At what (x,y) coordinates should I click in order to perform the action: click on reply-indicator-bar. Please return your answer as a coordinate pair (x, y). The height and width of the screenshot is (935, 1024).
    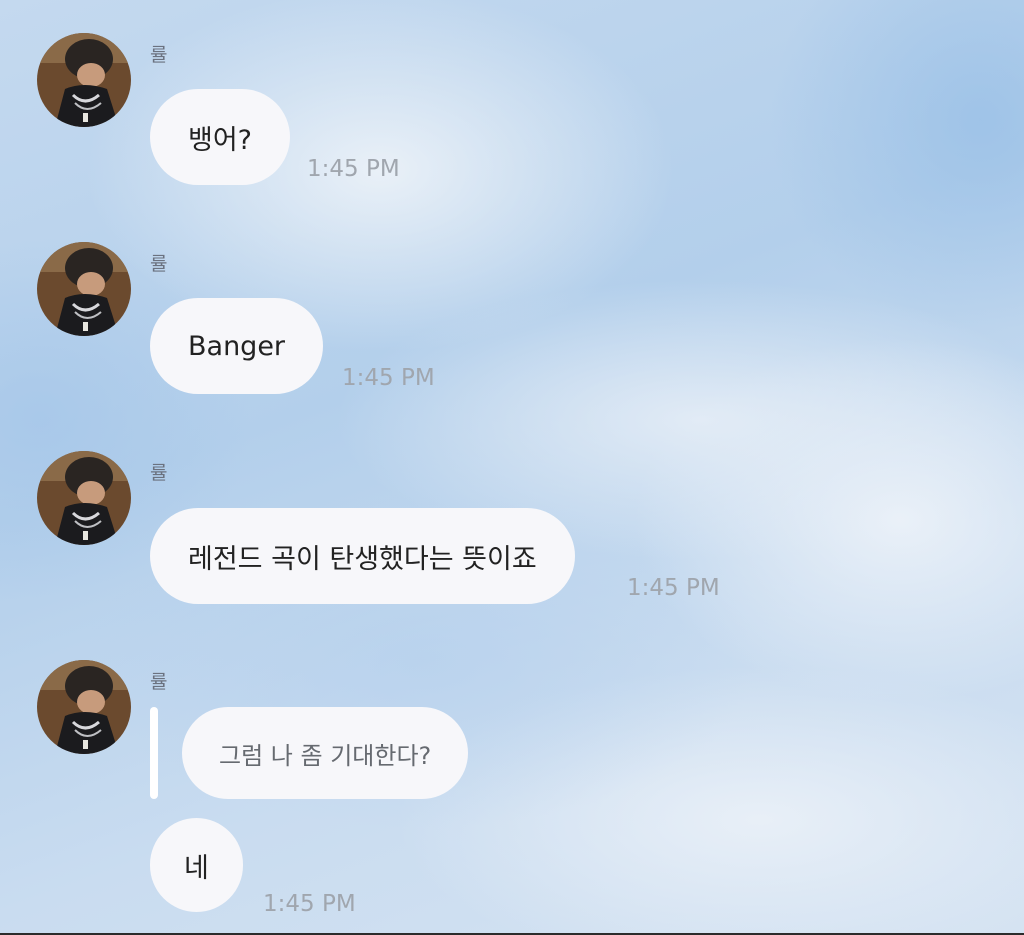
    Looking at the image, I should click on (154, 753).